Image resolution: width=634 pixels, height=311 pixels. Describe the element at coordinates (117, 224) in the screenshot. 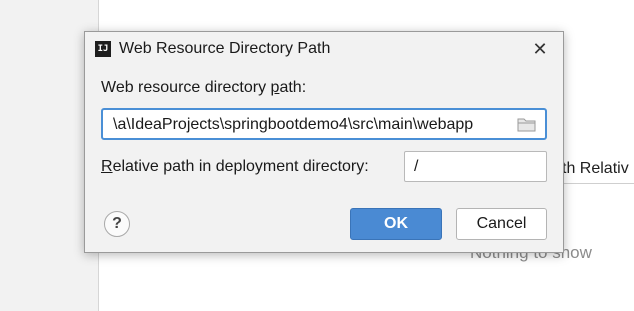

I see `help-icon: ?` at that location.